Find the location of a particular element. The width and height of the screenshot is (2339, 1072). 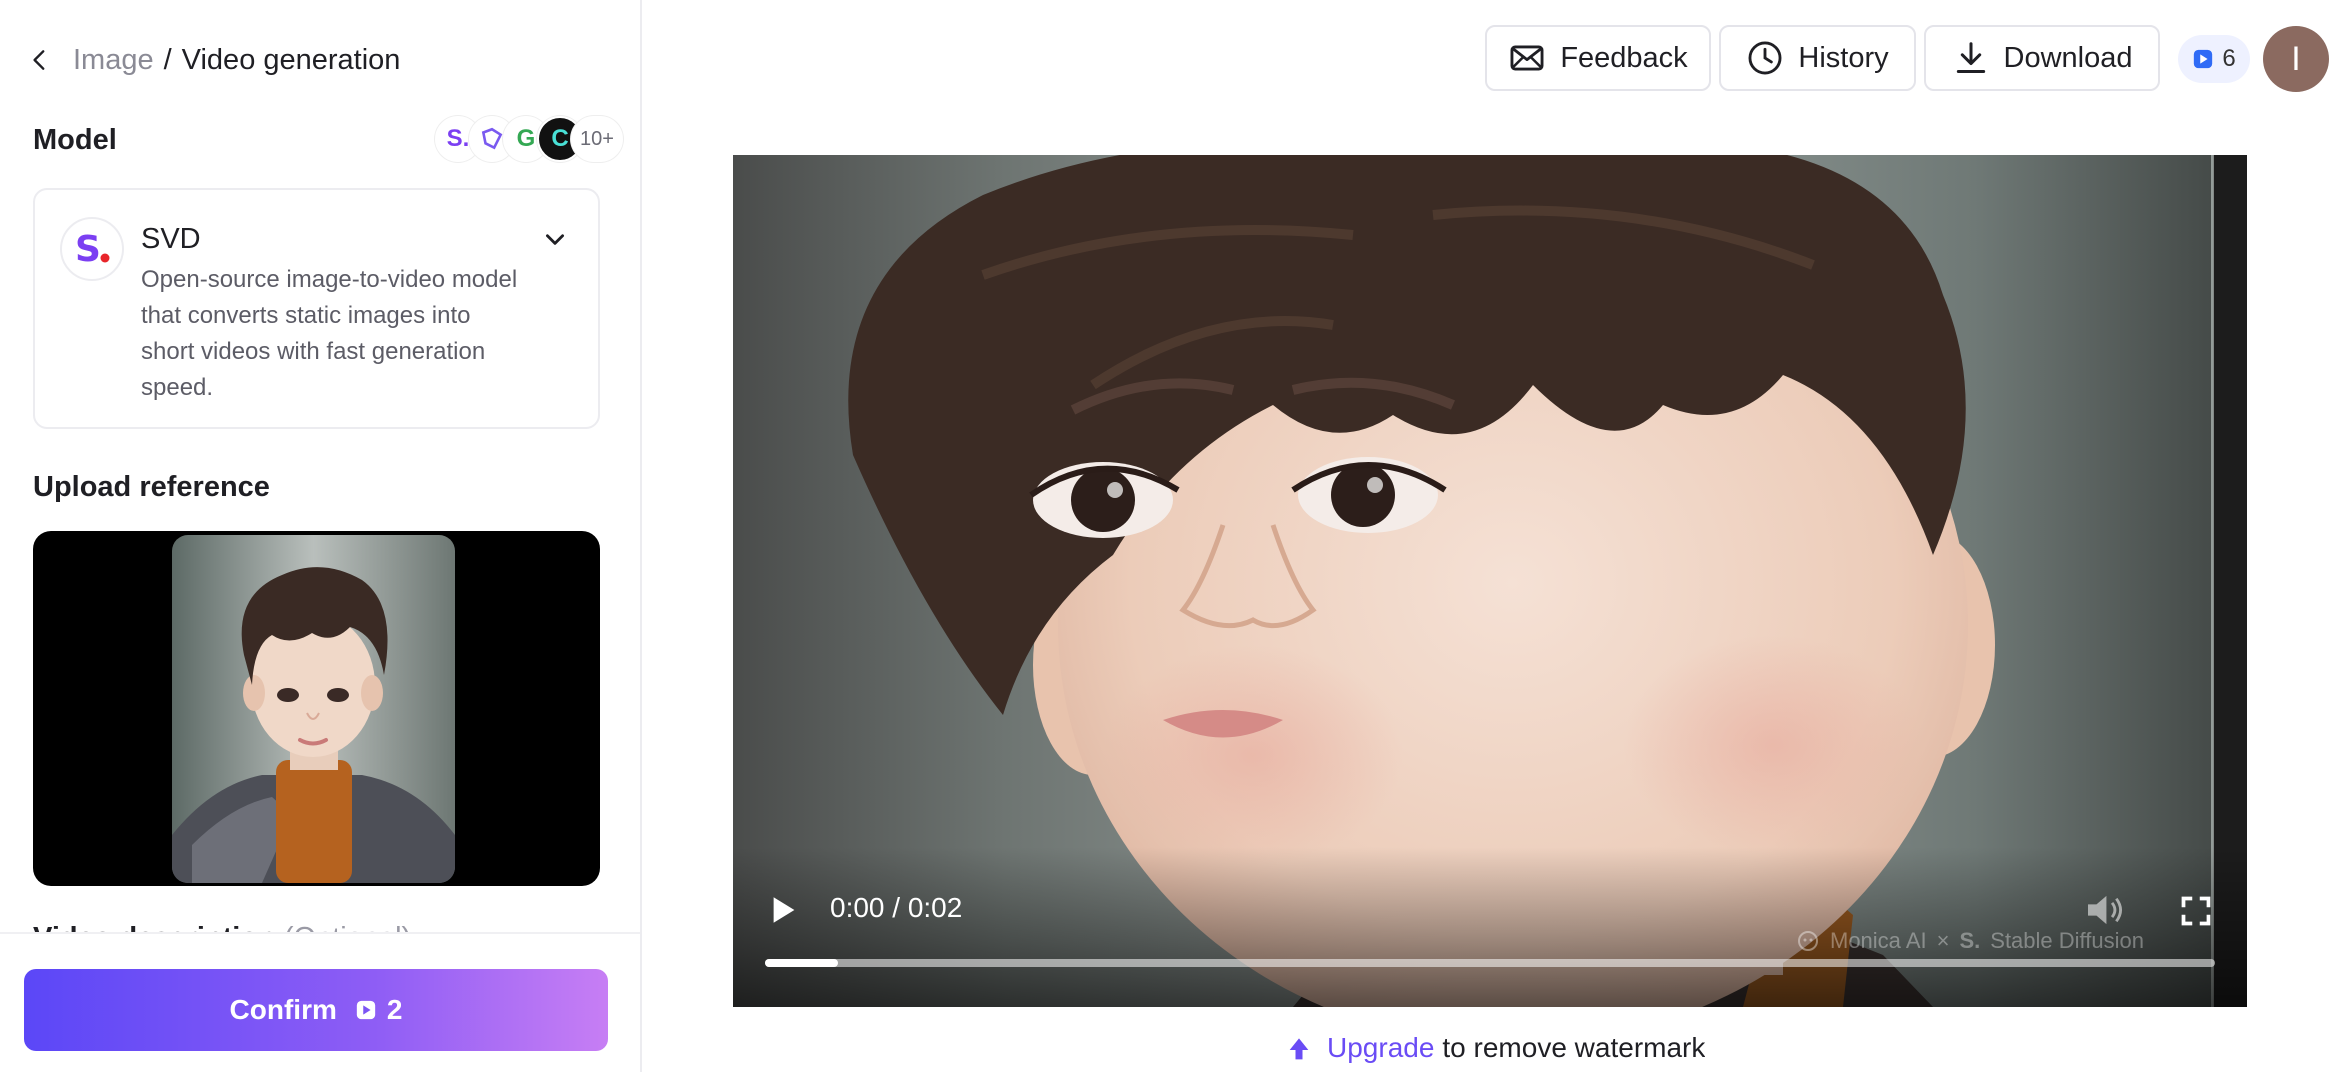

upload-reference-dropzone is located at coordinates (316, 708).